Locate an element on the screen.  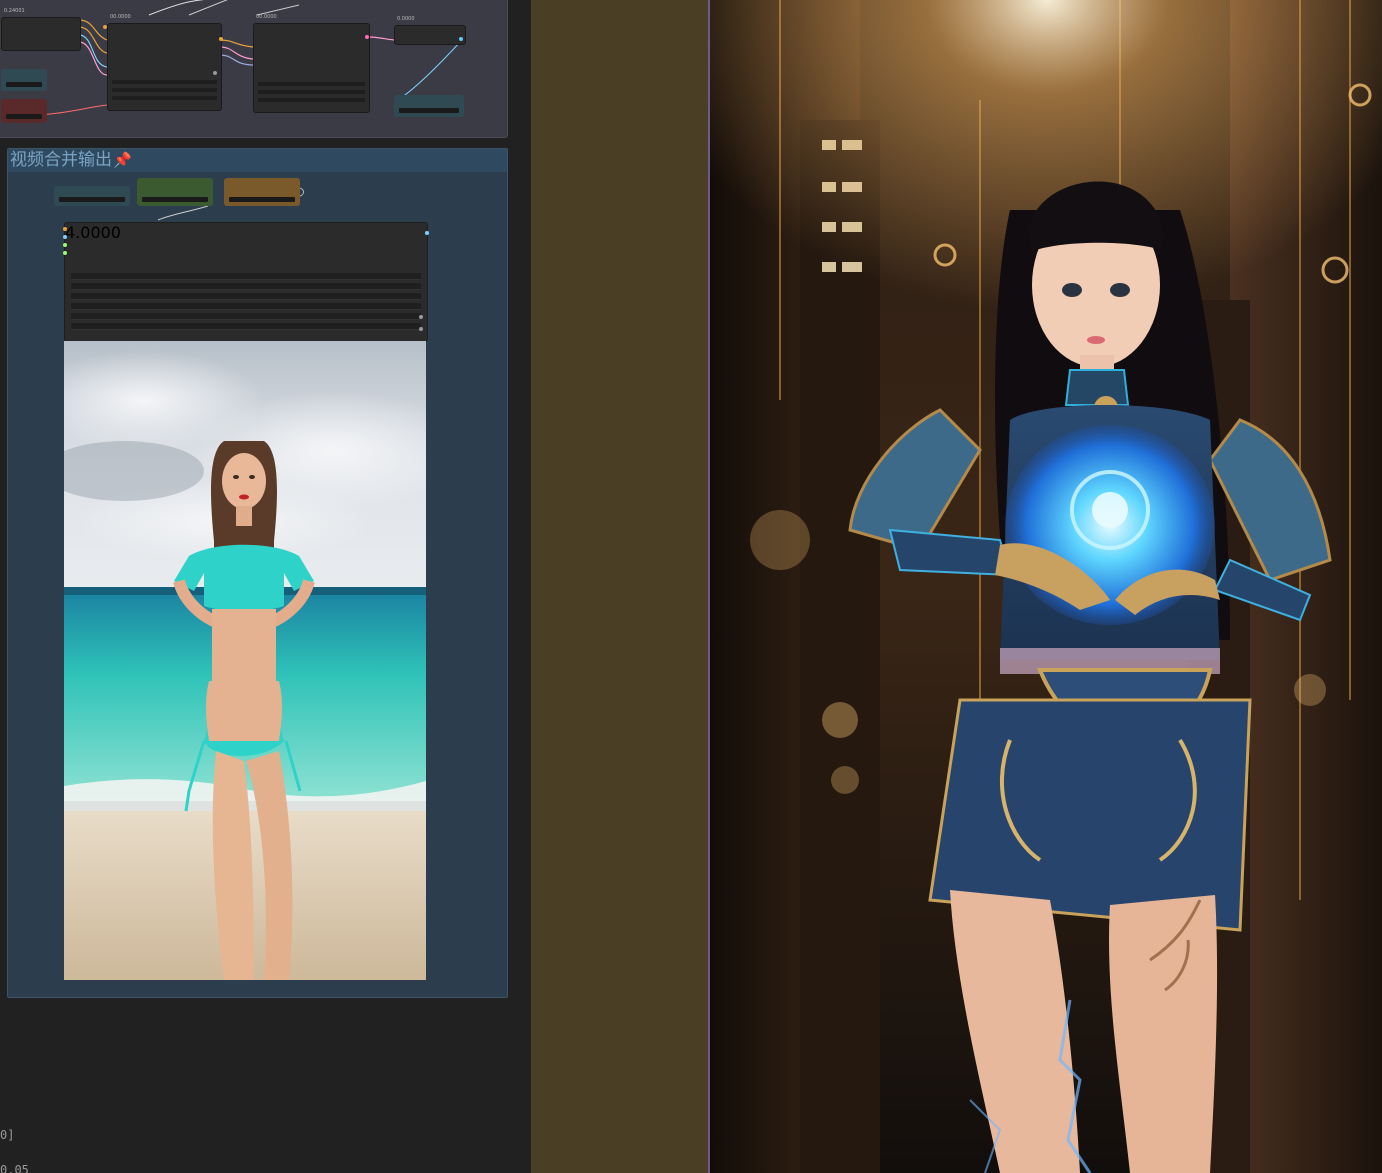
video-combine-node: 4.0000 is located at coordinates (246, 282).